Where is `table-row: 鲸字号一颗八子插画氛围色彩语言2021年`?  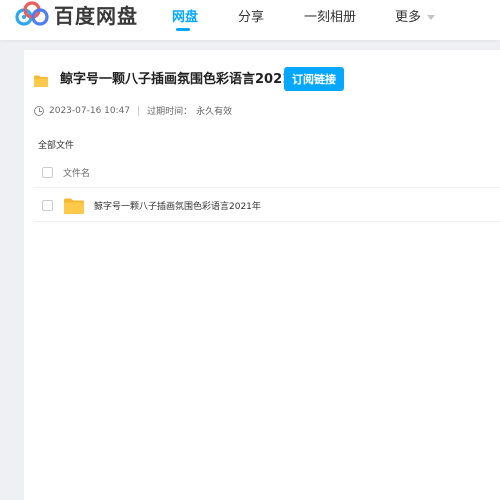
table-row: 鲸字号一颗八子插画氛围色彩语言2021年 is located at coordinates (267, 206).